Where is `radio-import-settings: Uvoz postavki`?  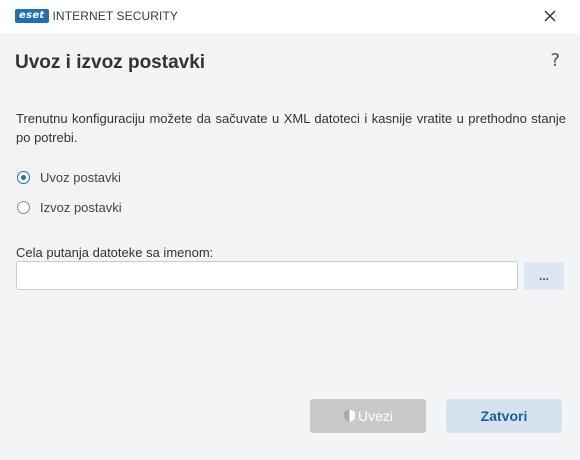
radio-import-settings: Uvoz postavki is located at coordinates (69, 177).